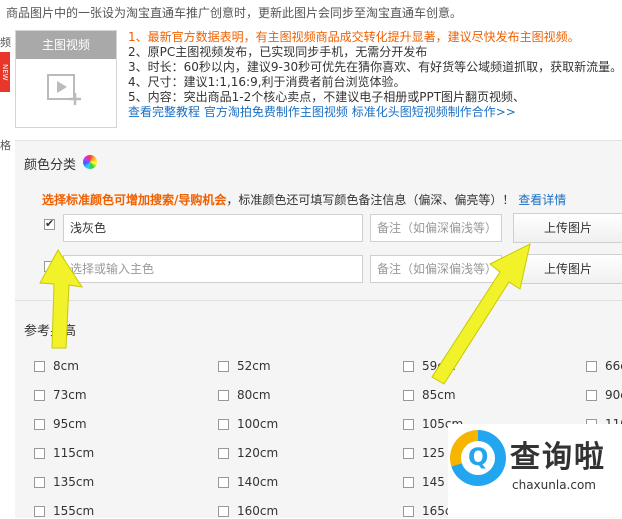  Describe the element at coordinates (481, 314) in the screenshot. I see `arrow-right` at that location.